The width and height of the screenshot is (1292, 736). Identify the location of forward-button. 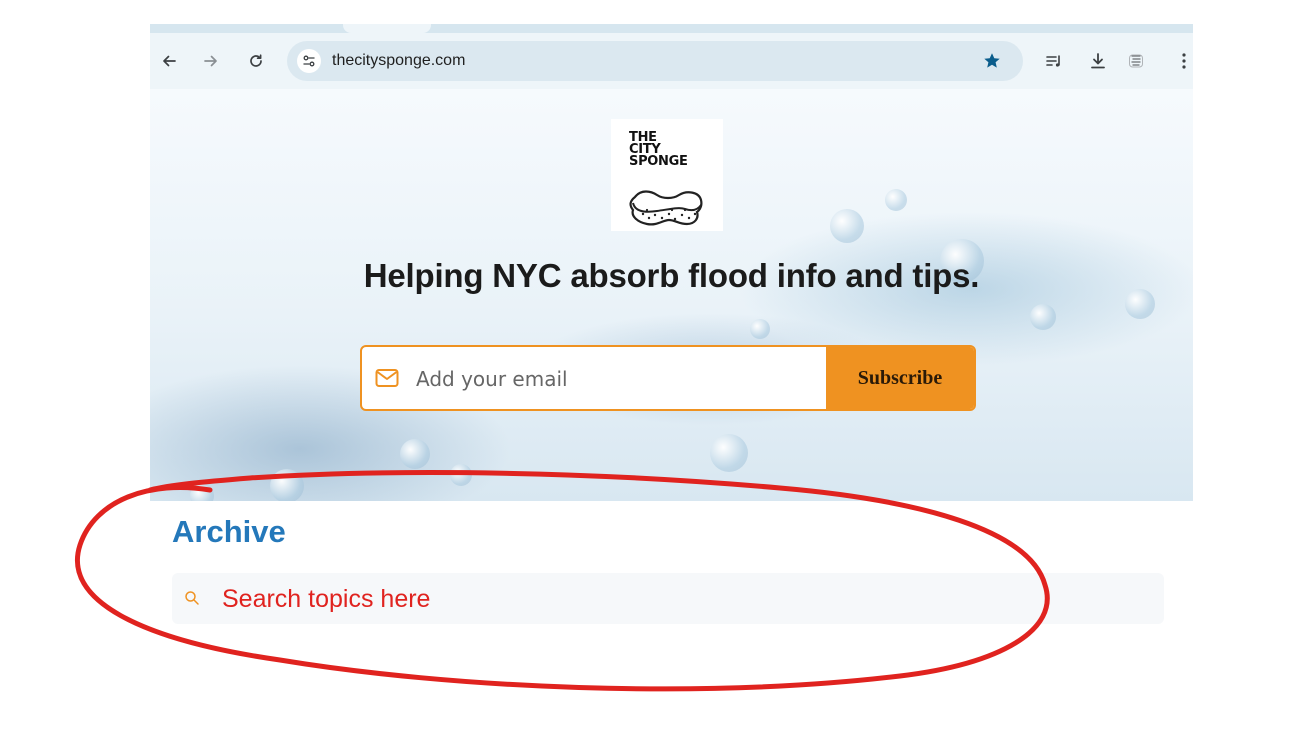
(211, 61).